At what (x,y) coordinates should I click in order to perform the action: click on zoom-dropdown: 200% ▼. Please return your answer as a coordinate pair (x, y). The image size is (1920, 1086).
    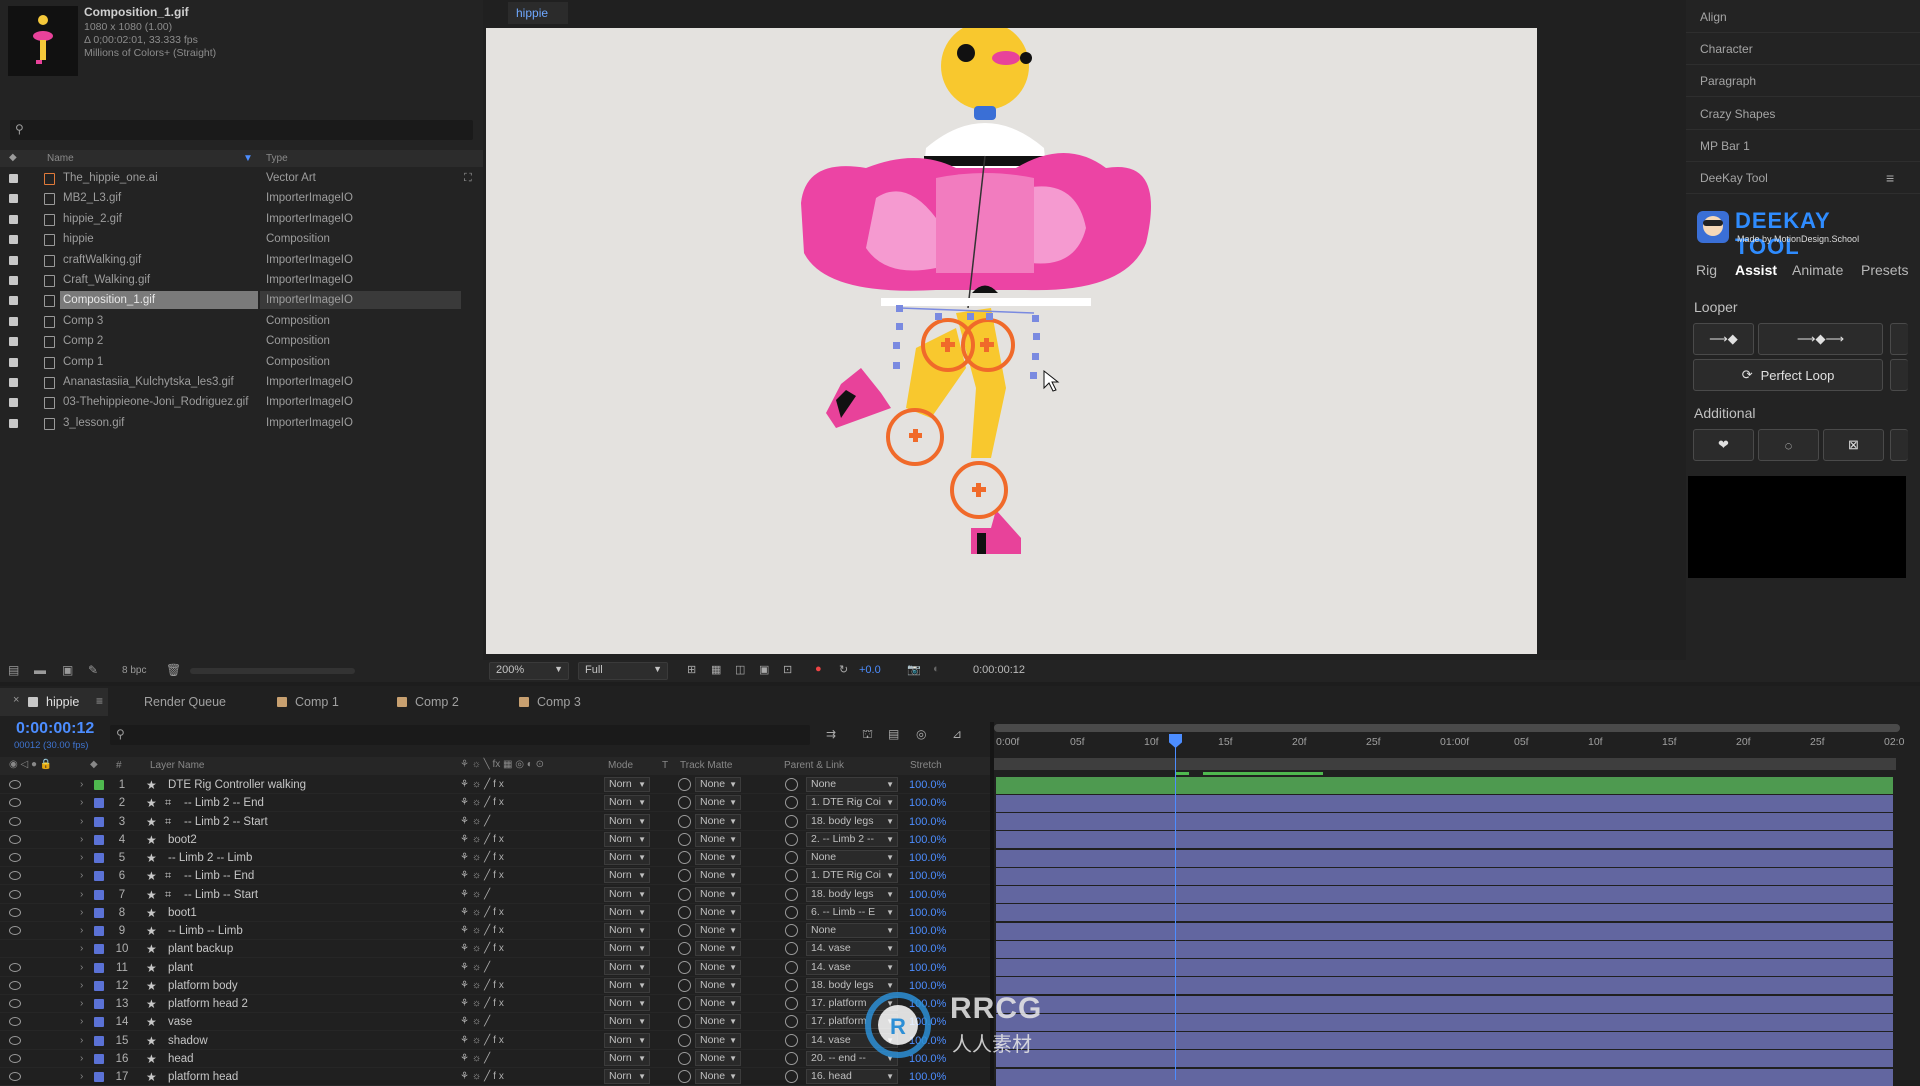
    Looking at the image, I should click on (529, 671).